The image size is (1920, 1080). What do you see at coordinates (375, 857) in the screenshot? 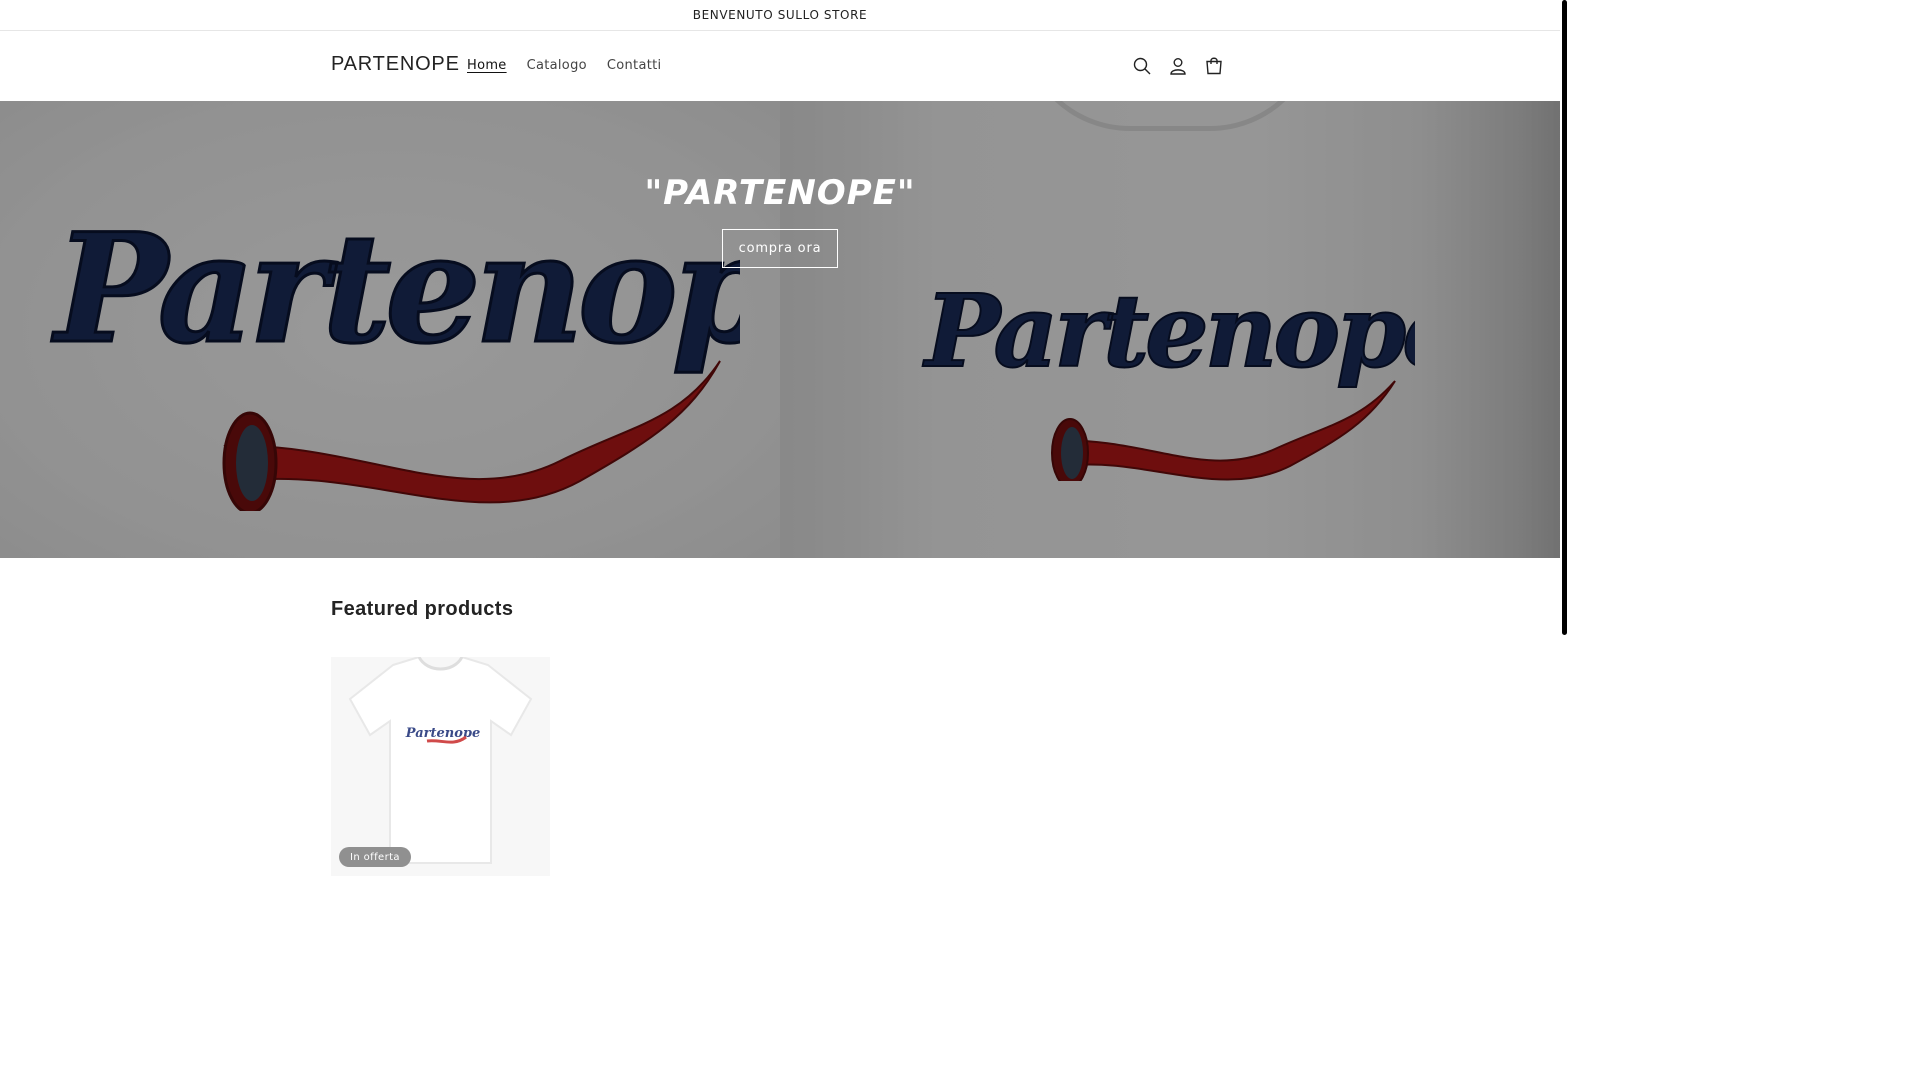
I see `sale-badge: In offerta` at bounding box center [375, 857].